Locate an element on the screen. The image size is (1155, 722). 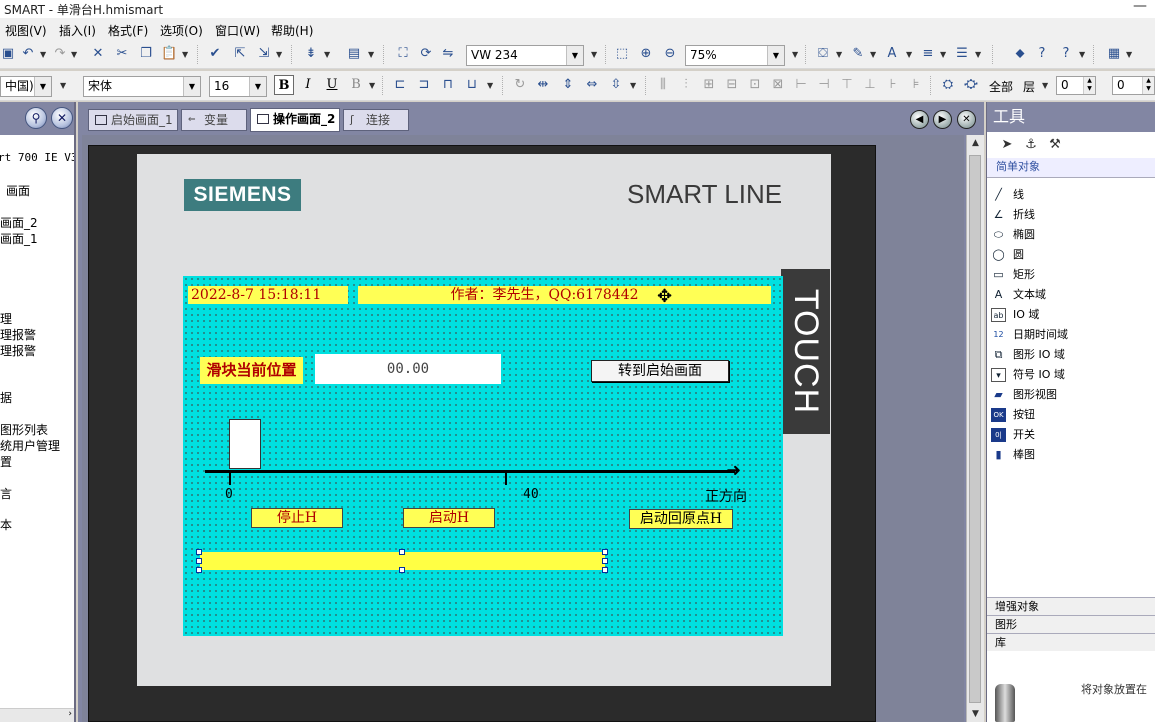
italic-button: I is located at coordinates (308, 85).